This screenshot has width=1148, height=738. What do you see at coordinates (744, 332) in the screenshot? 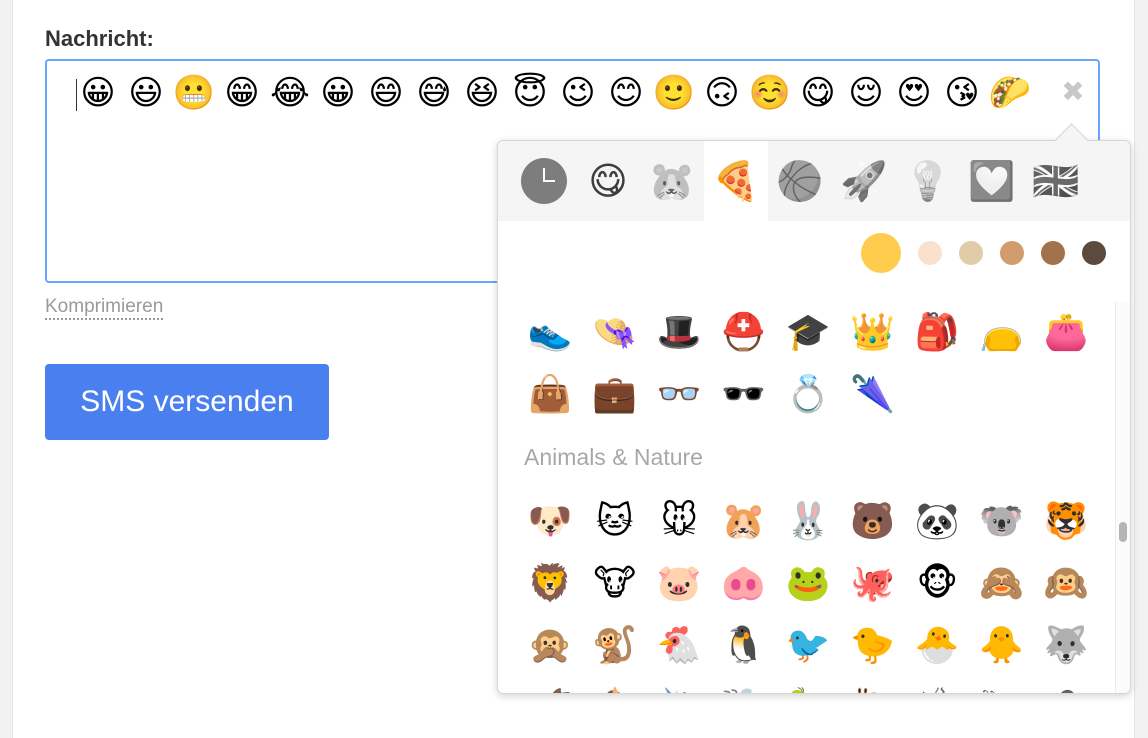
I see `emoji-item: ⛑️` at bounding box center [744, 332].